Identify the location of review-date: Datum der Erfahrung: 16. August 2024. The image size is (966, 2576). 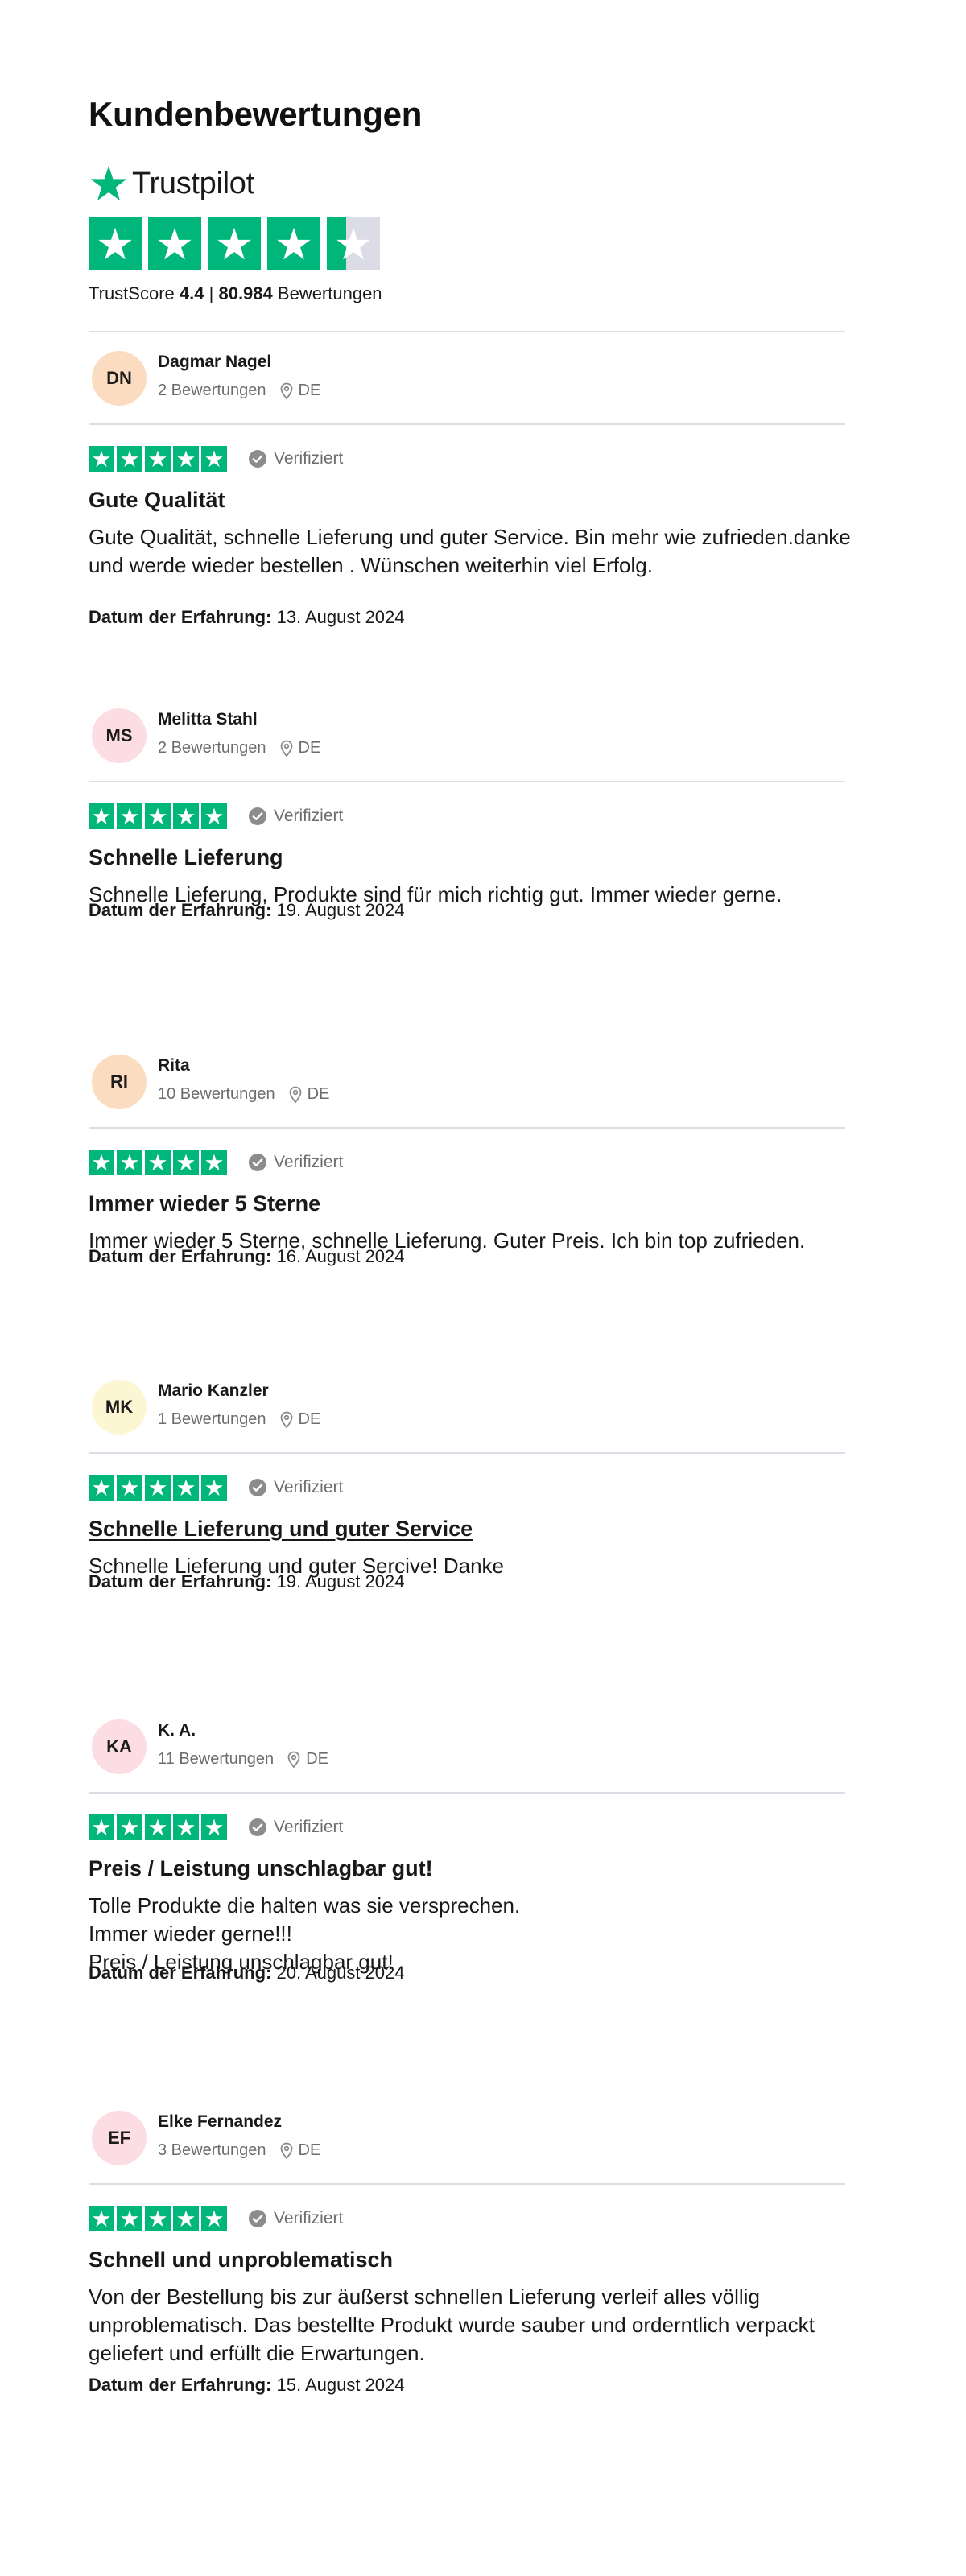
(247, 1256).